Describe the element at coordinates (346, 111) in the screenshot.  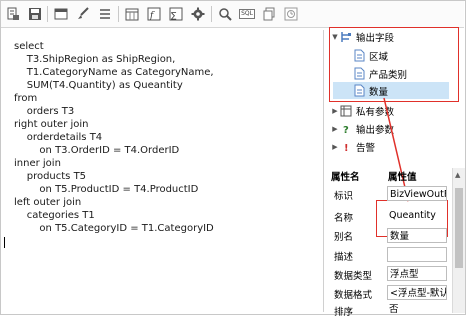
I see `grid-icon` at that location.